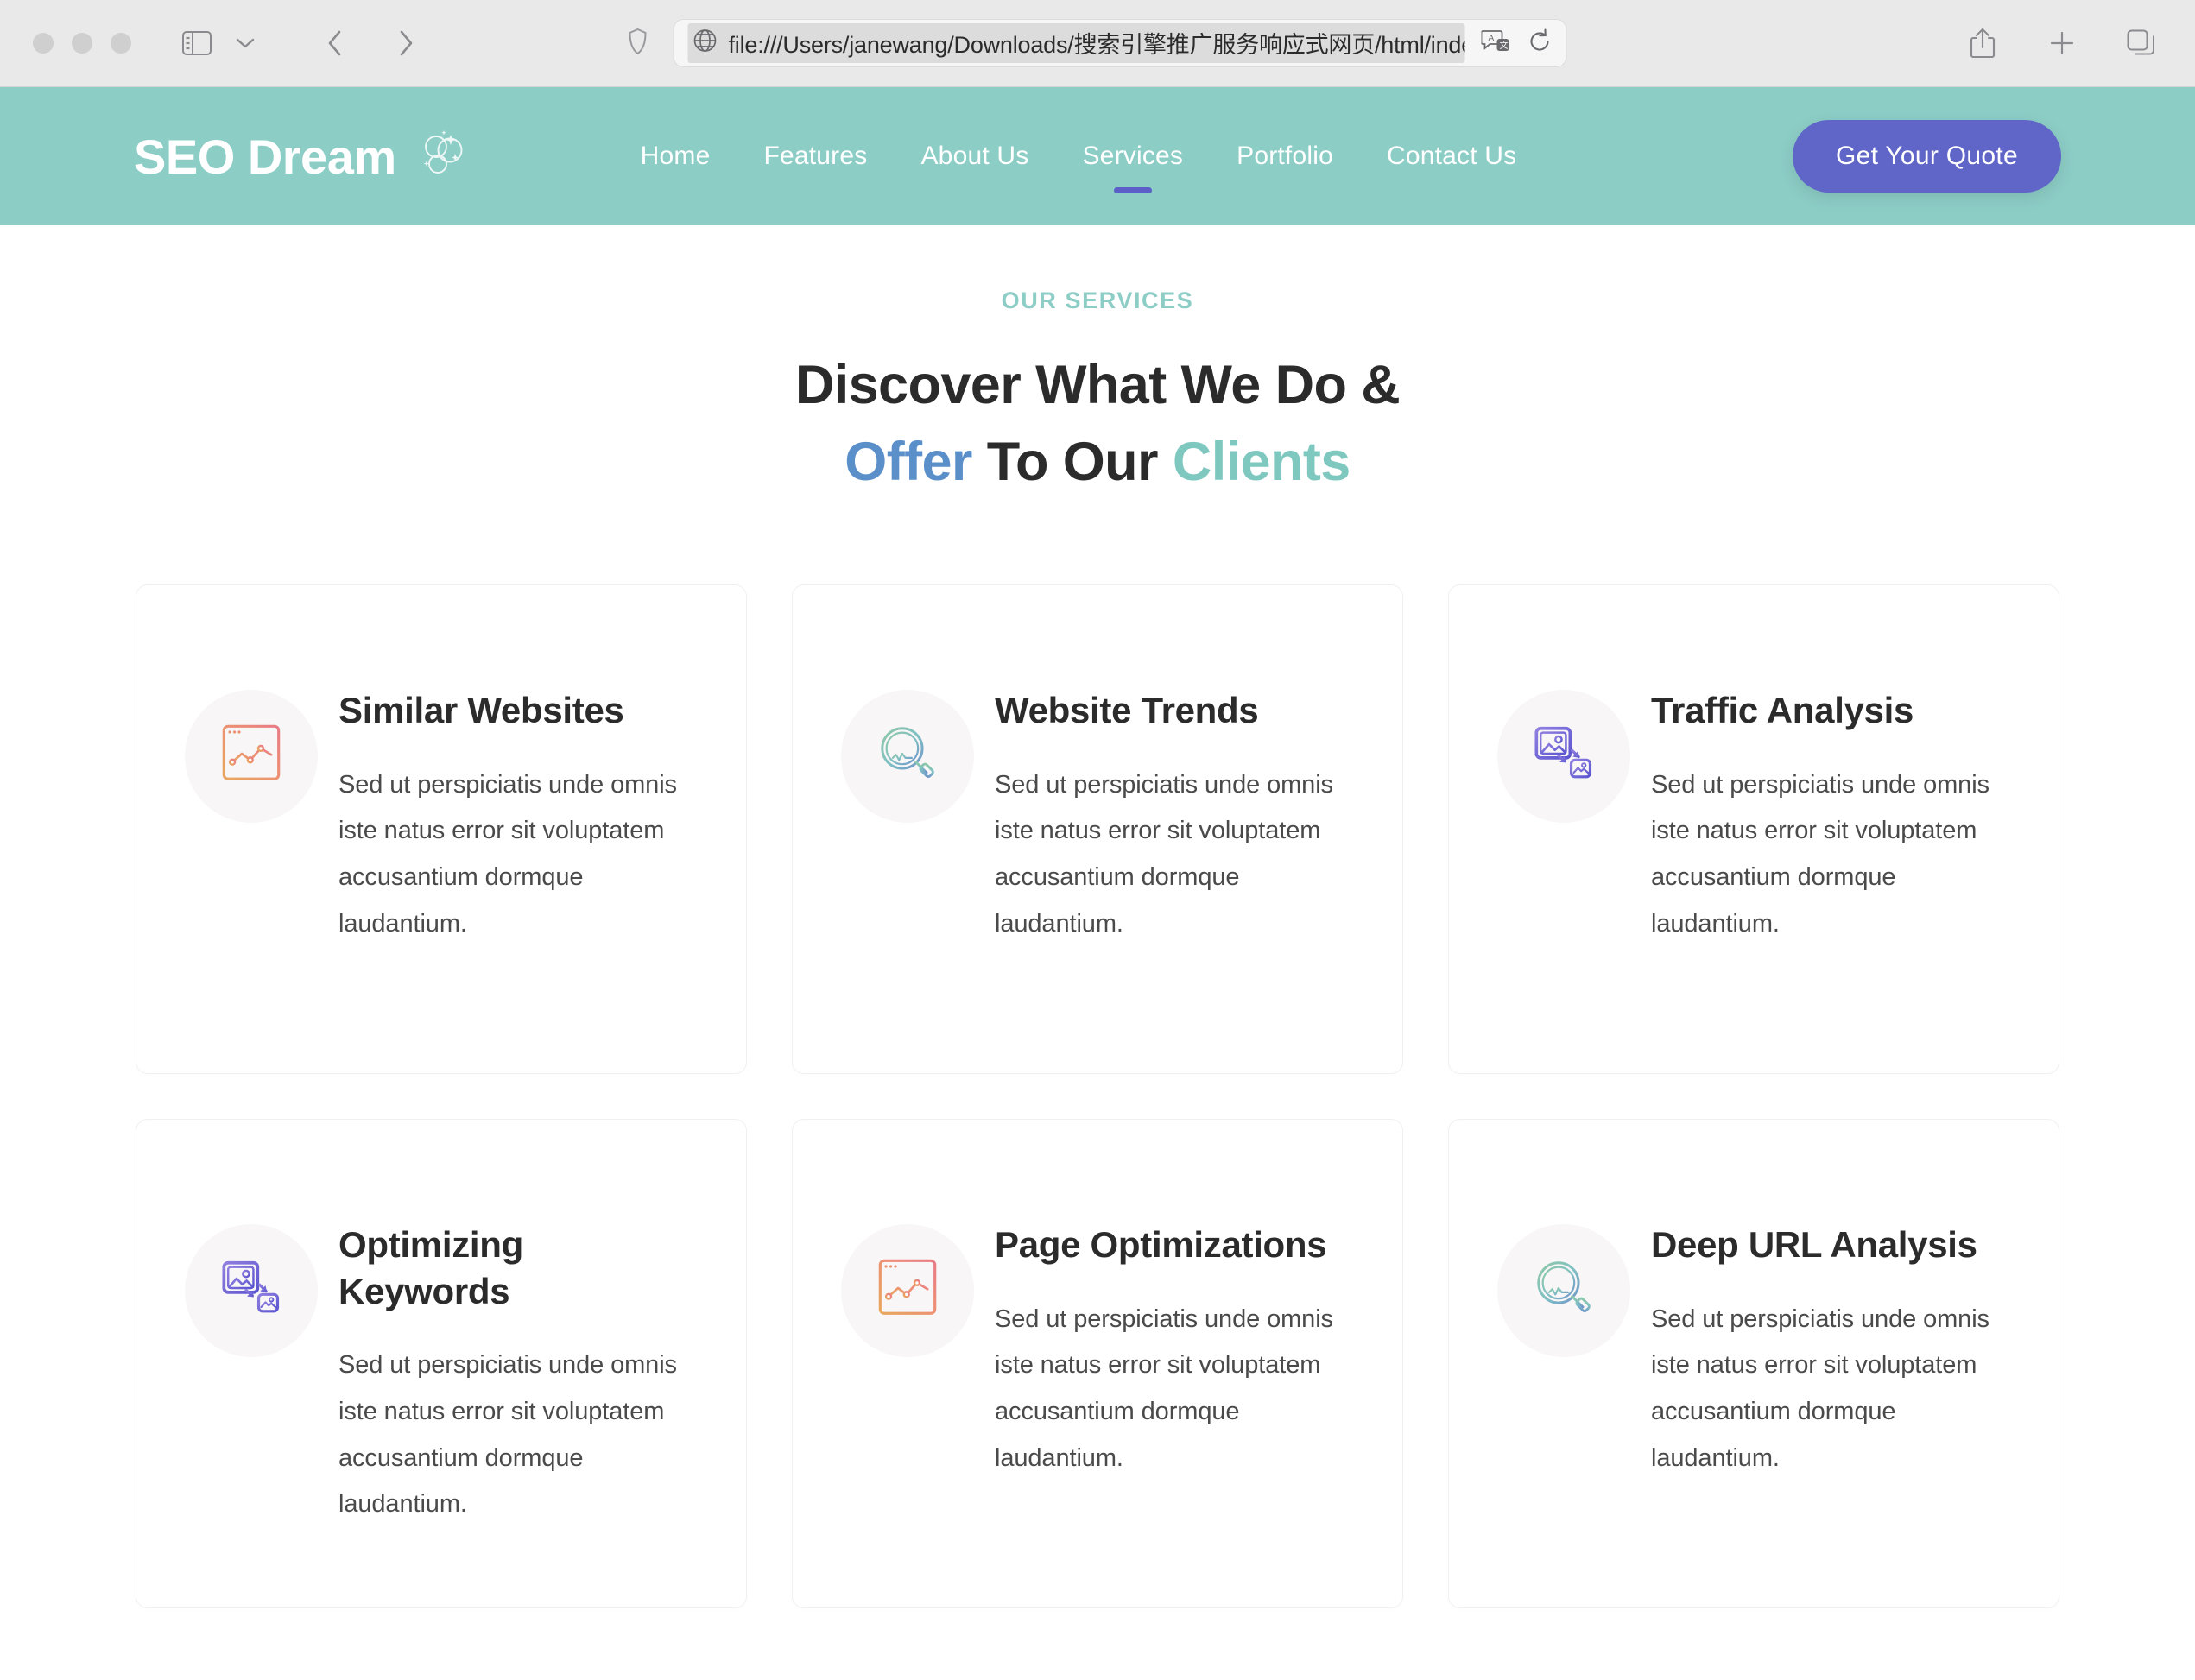  What do you see at coordinates (197, 43) in the screenshot?
I see `sidebar-icon` at bounding box center [197, 43].